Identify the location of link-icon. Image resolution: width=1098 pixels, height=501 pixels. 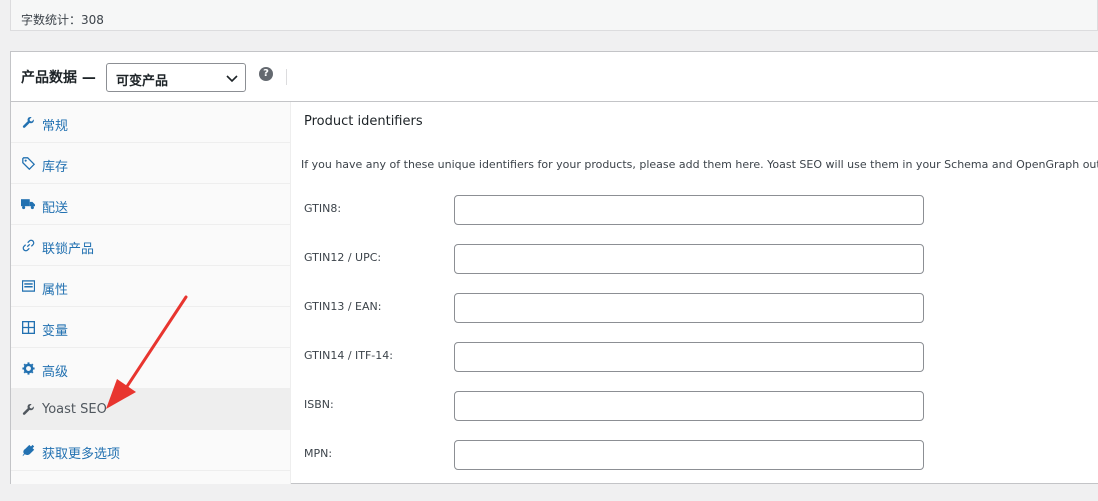
(28, 245).